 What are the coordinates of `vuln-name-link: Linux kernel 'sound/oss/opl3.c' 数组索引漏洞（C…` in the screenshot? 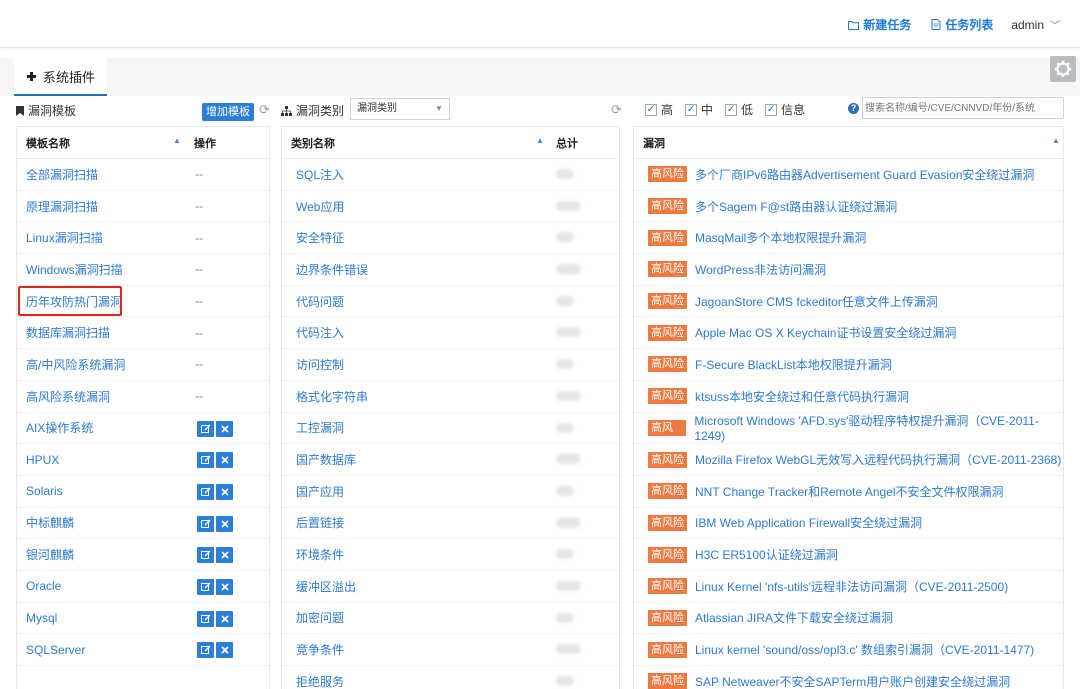 It's located at (864, 649).